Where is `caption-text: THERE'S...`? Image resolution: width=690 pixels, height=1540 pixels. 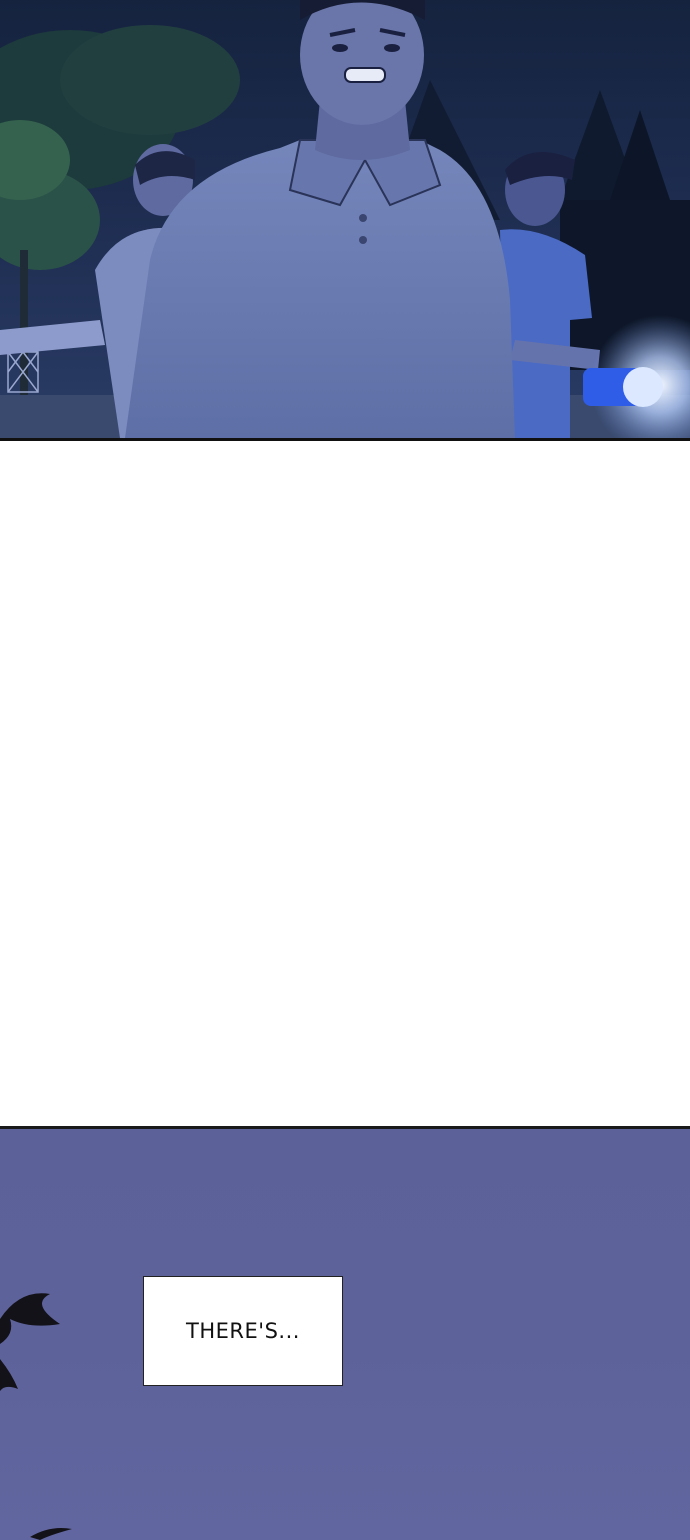 caption-text: THERE'S... is located at coordinates (243, 1331).